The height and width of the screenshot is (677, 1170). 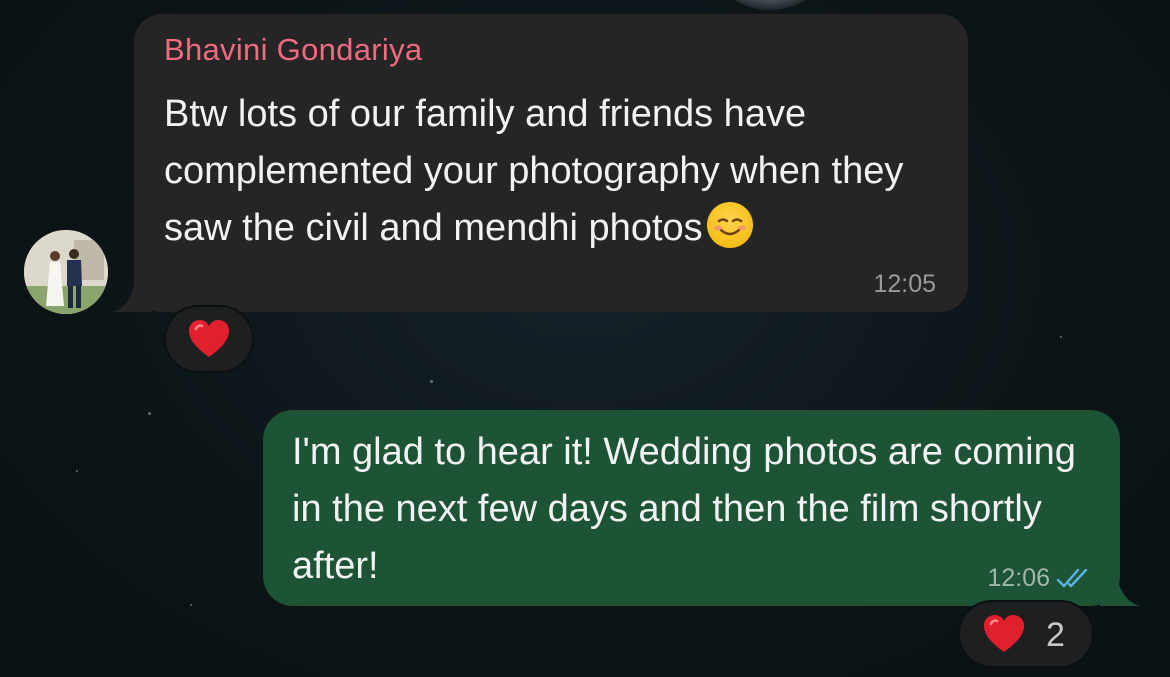 What do you see at coordinates (1018, 578) in the screenshot?
I see `outgoing-message-time: 12:06` at bounding box center [1018, 578].